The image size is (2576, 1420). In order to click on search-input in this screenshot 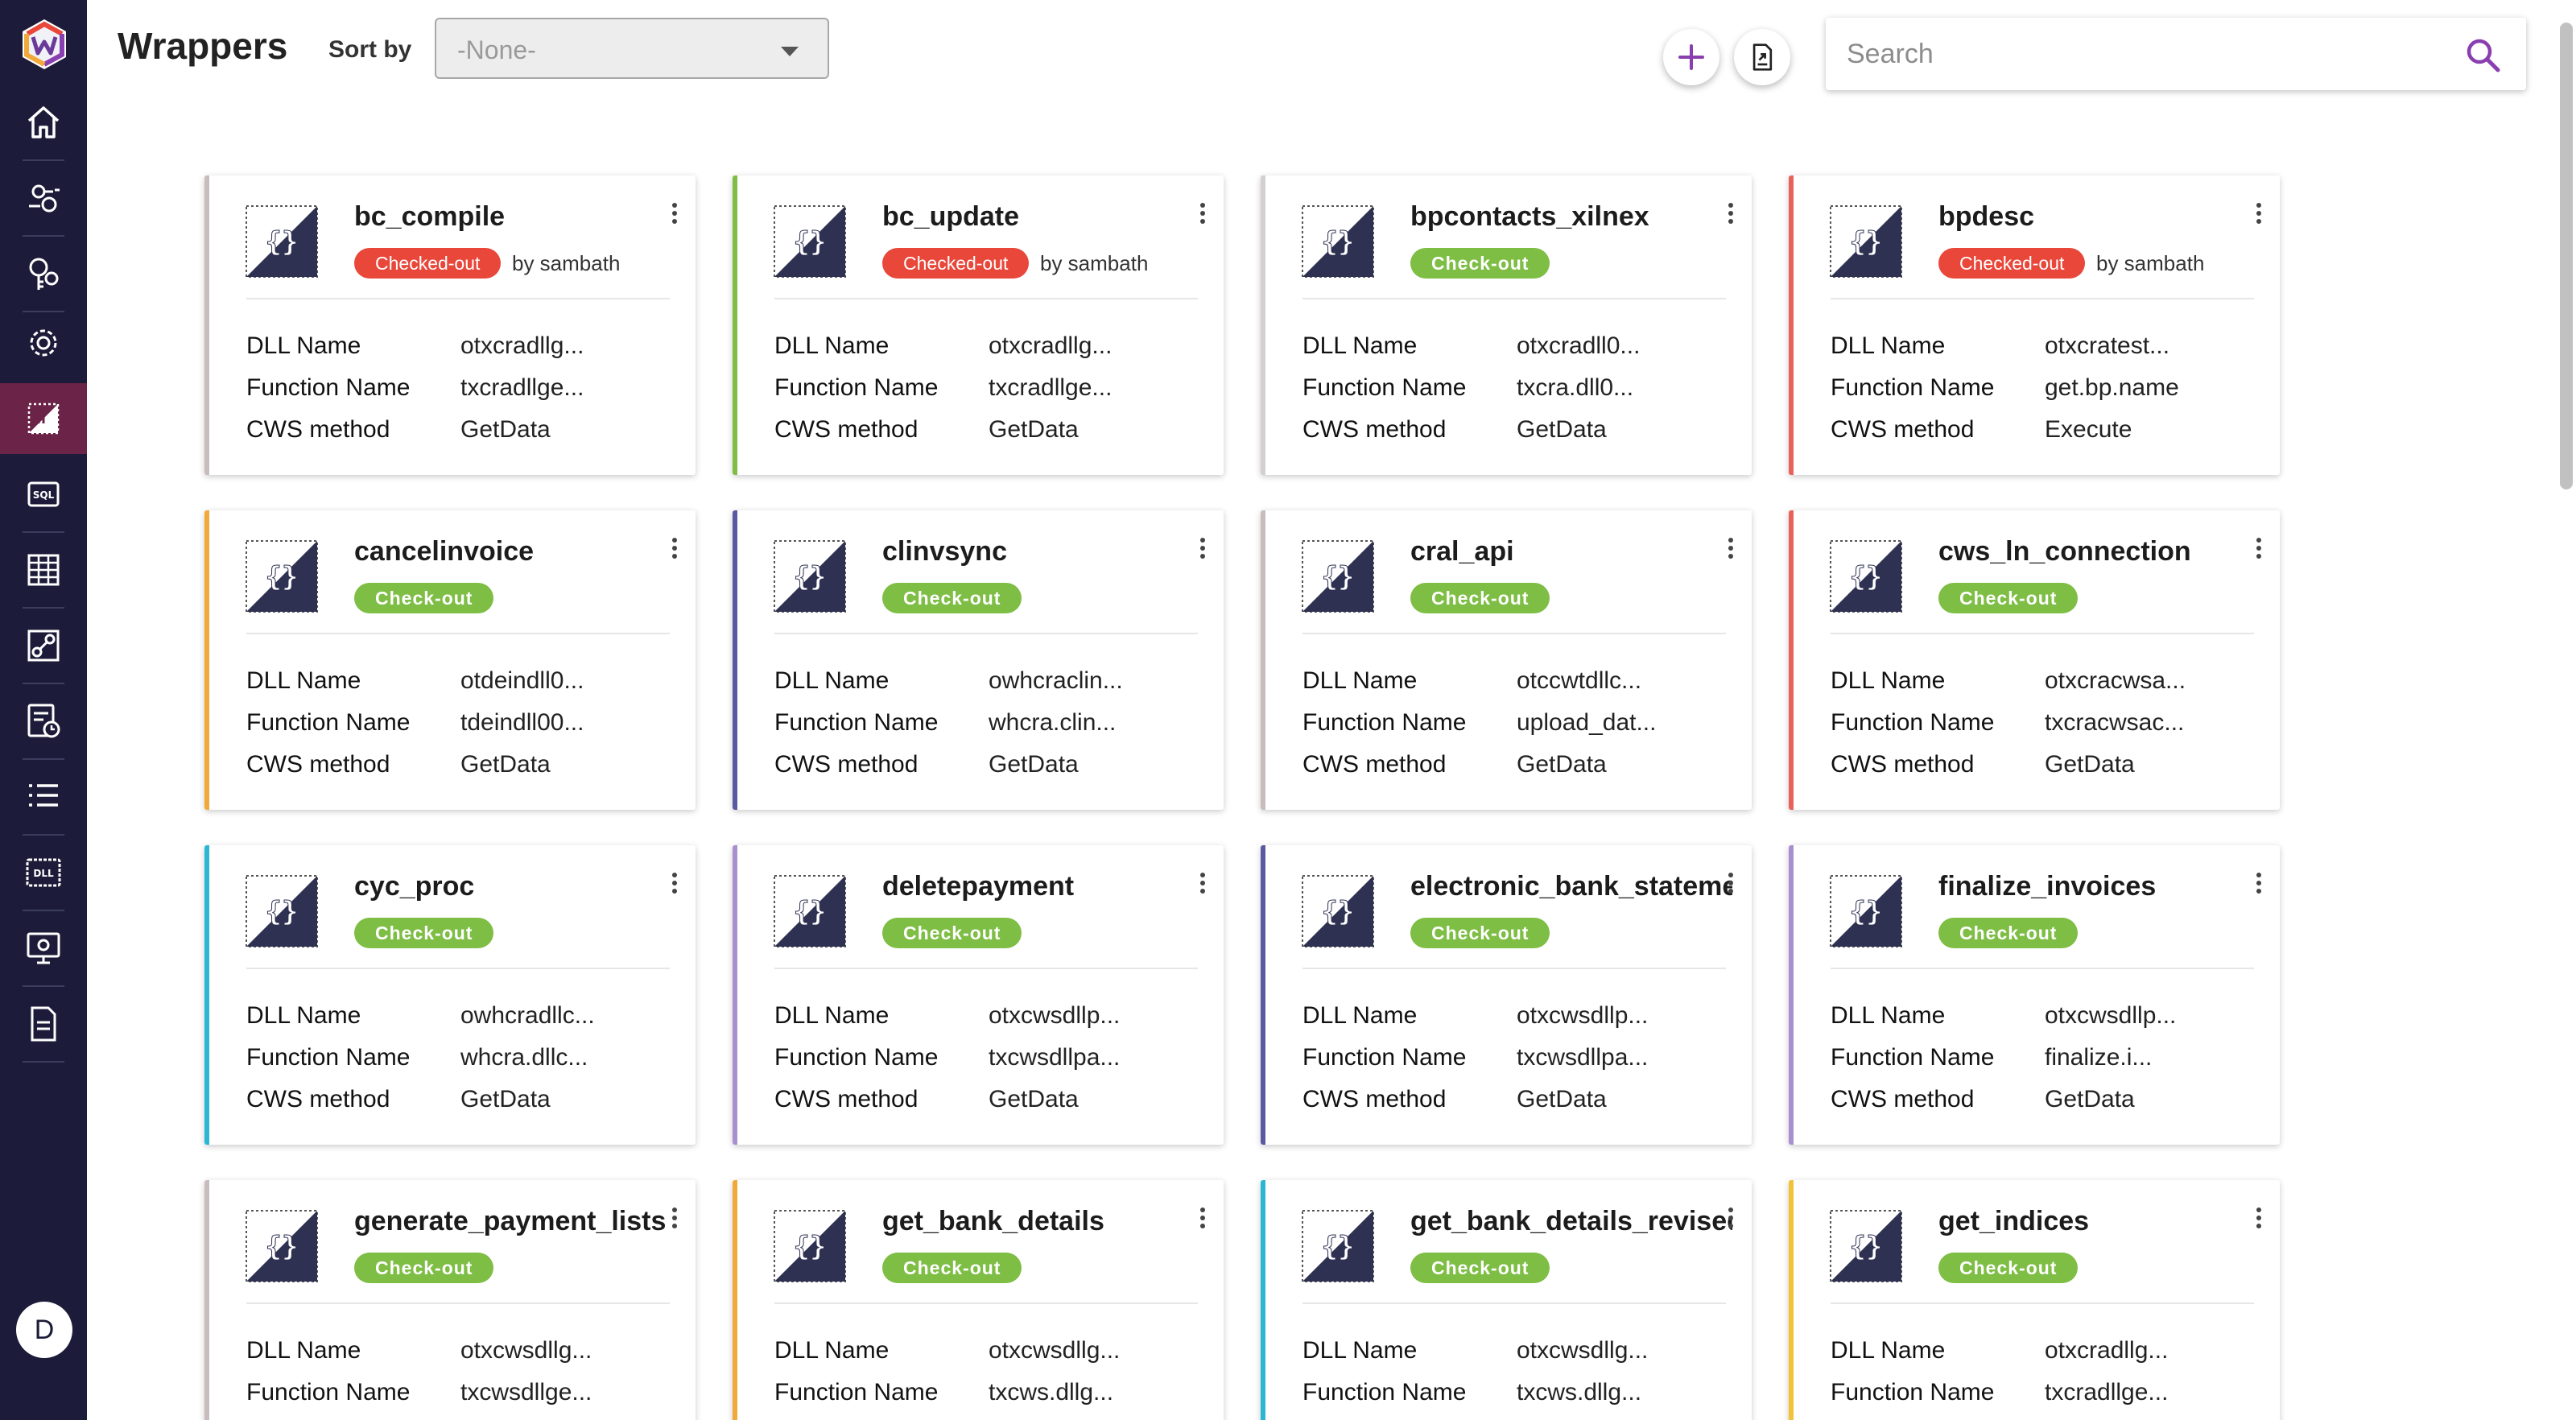, I will do `click(2144, 54)`.